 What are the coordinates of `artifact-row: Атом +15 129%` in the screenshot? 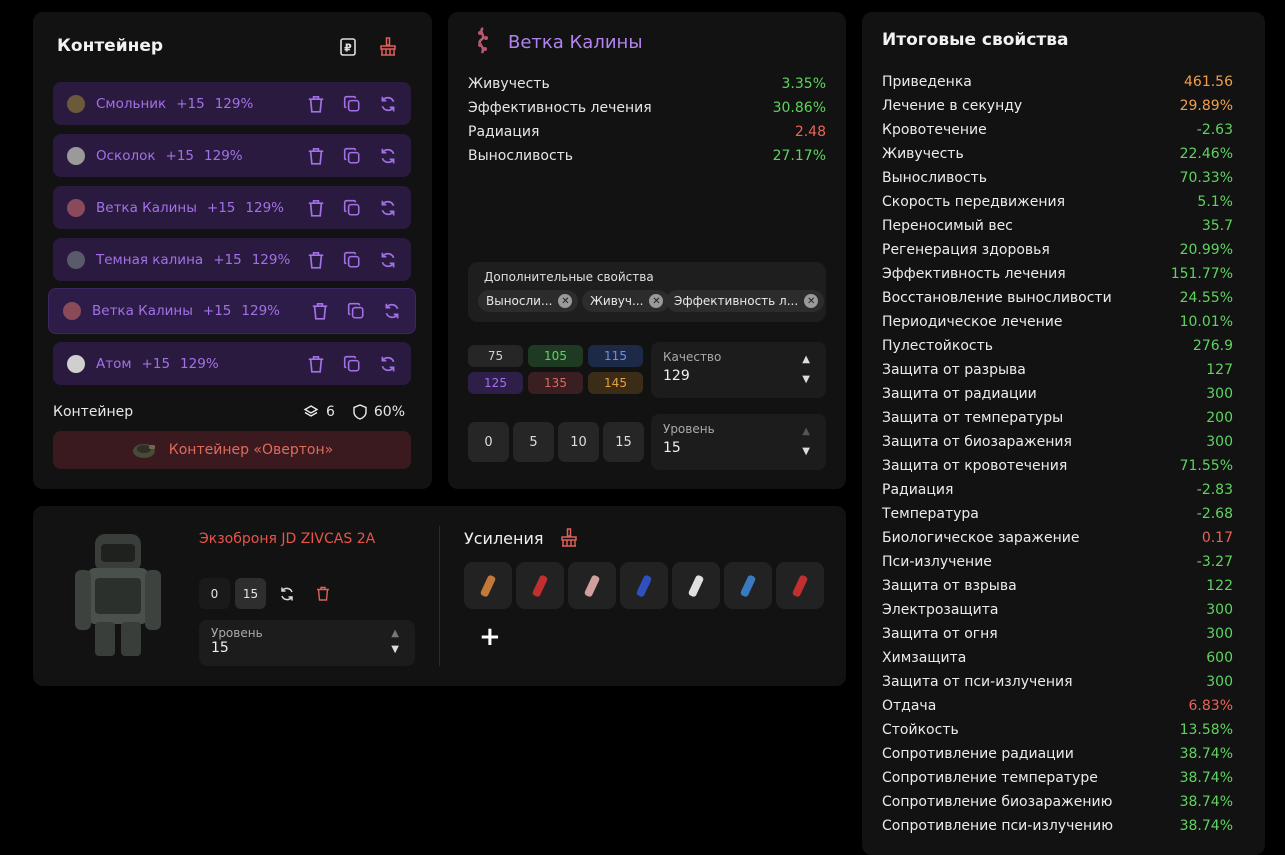 It's located at (232, 363).